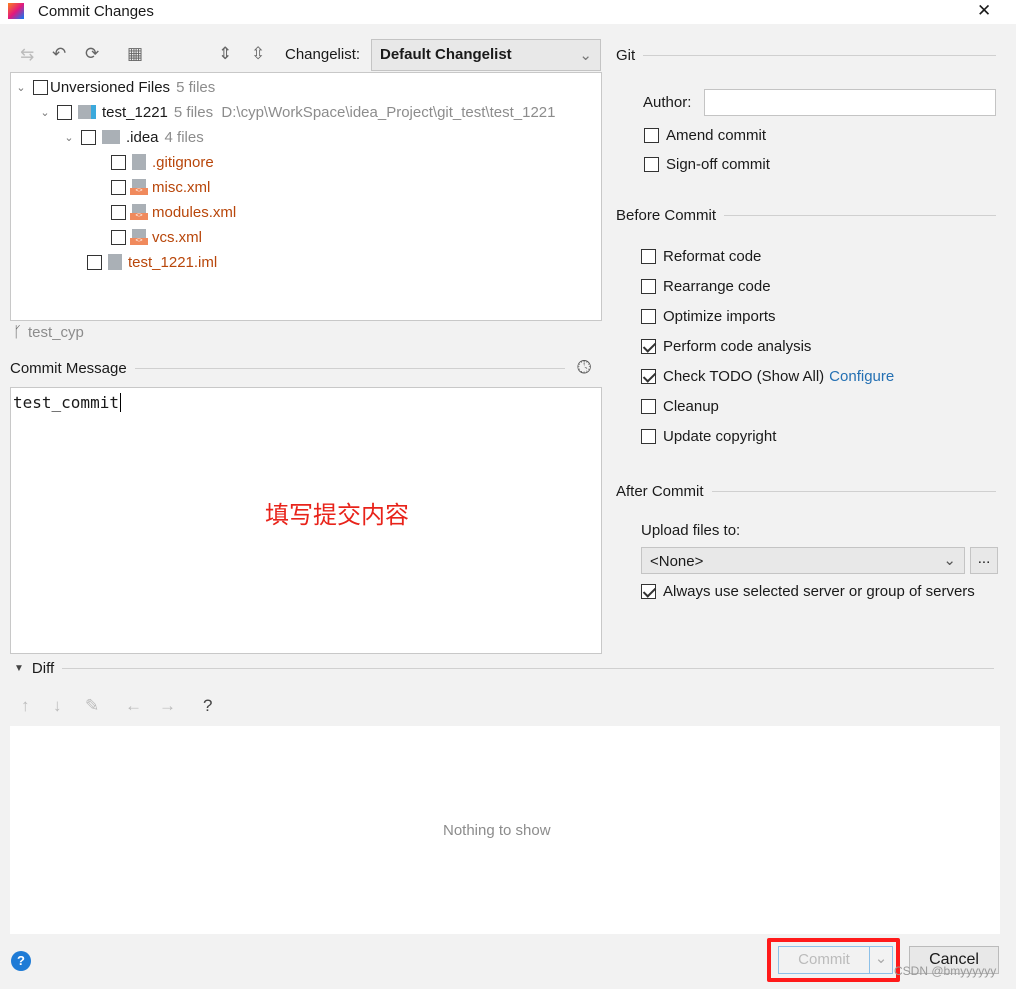 Image resolution: width=1016 pixels, height=989 pixels. What do you see at coordinates (850, 102) in the screenshot?
I see `author-input` at bounding box center [850, 102].